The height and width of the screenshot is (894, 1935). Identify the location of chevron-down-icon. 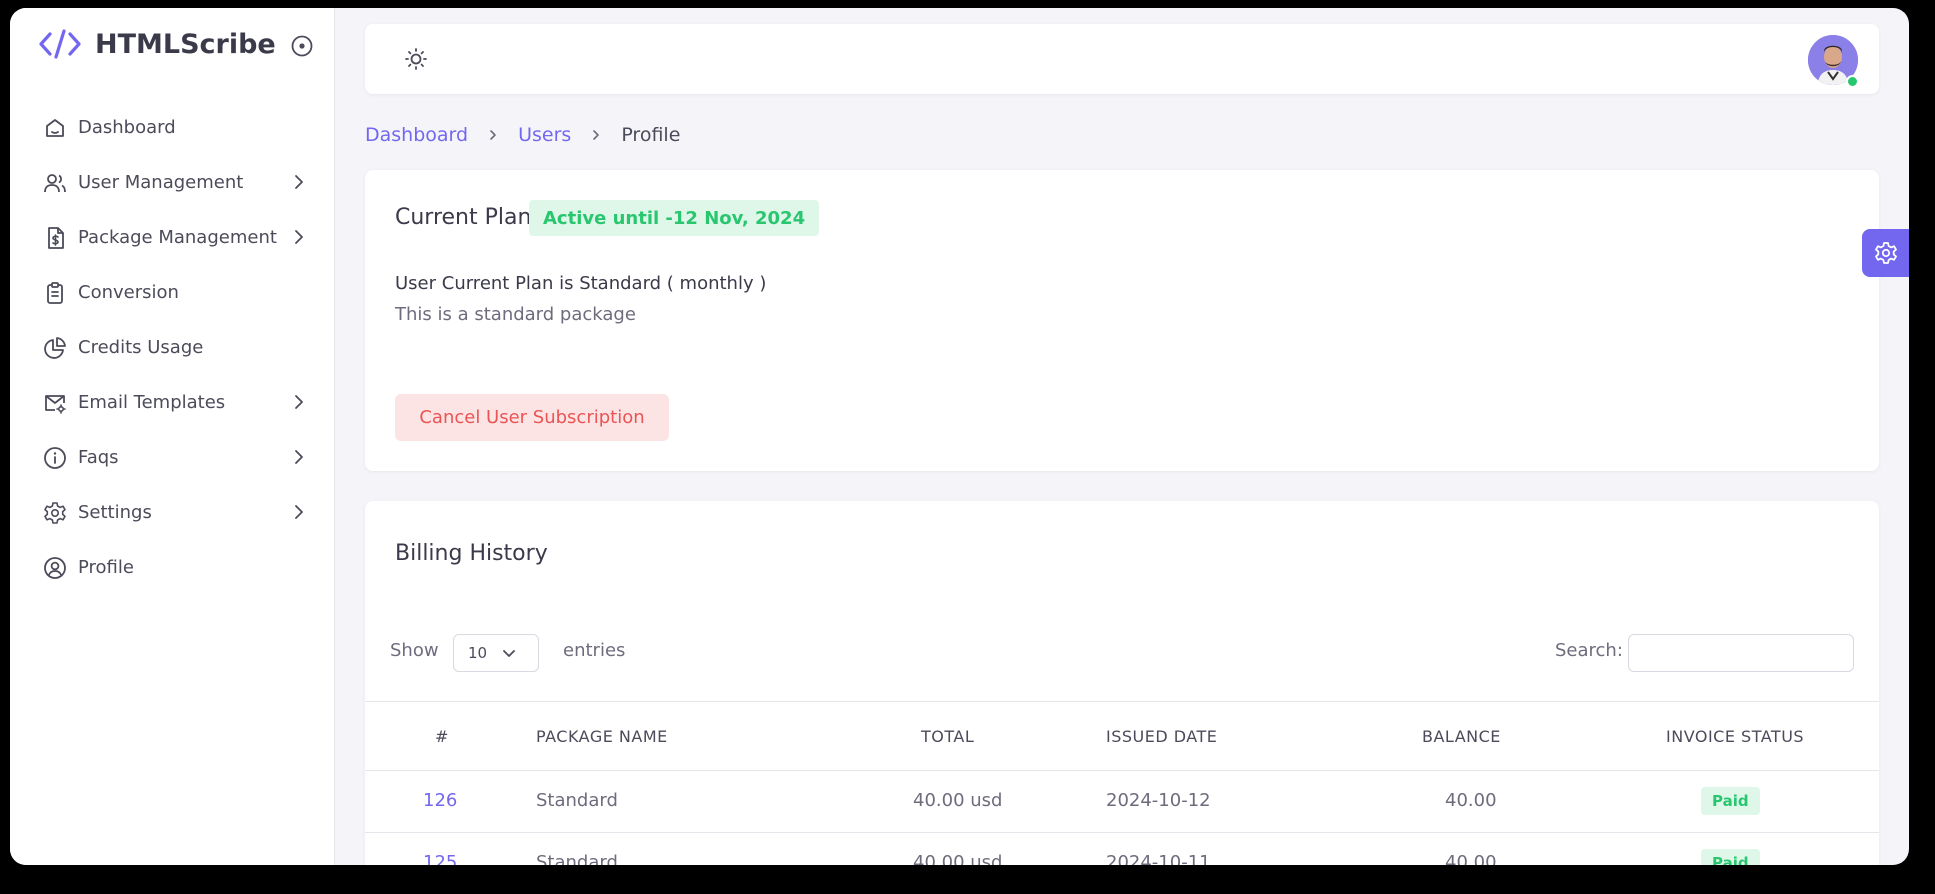
(509, 653).